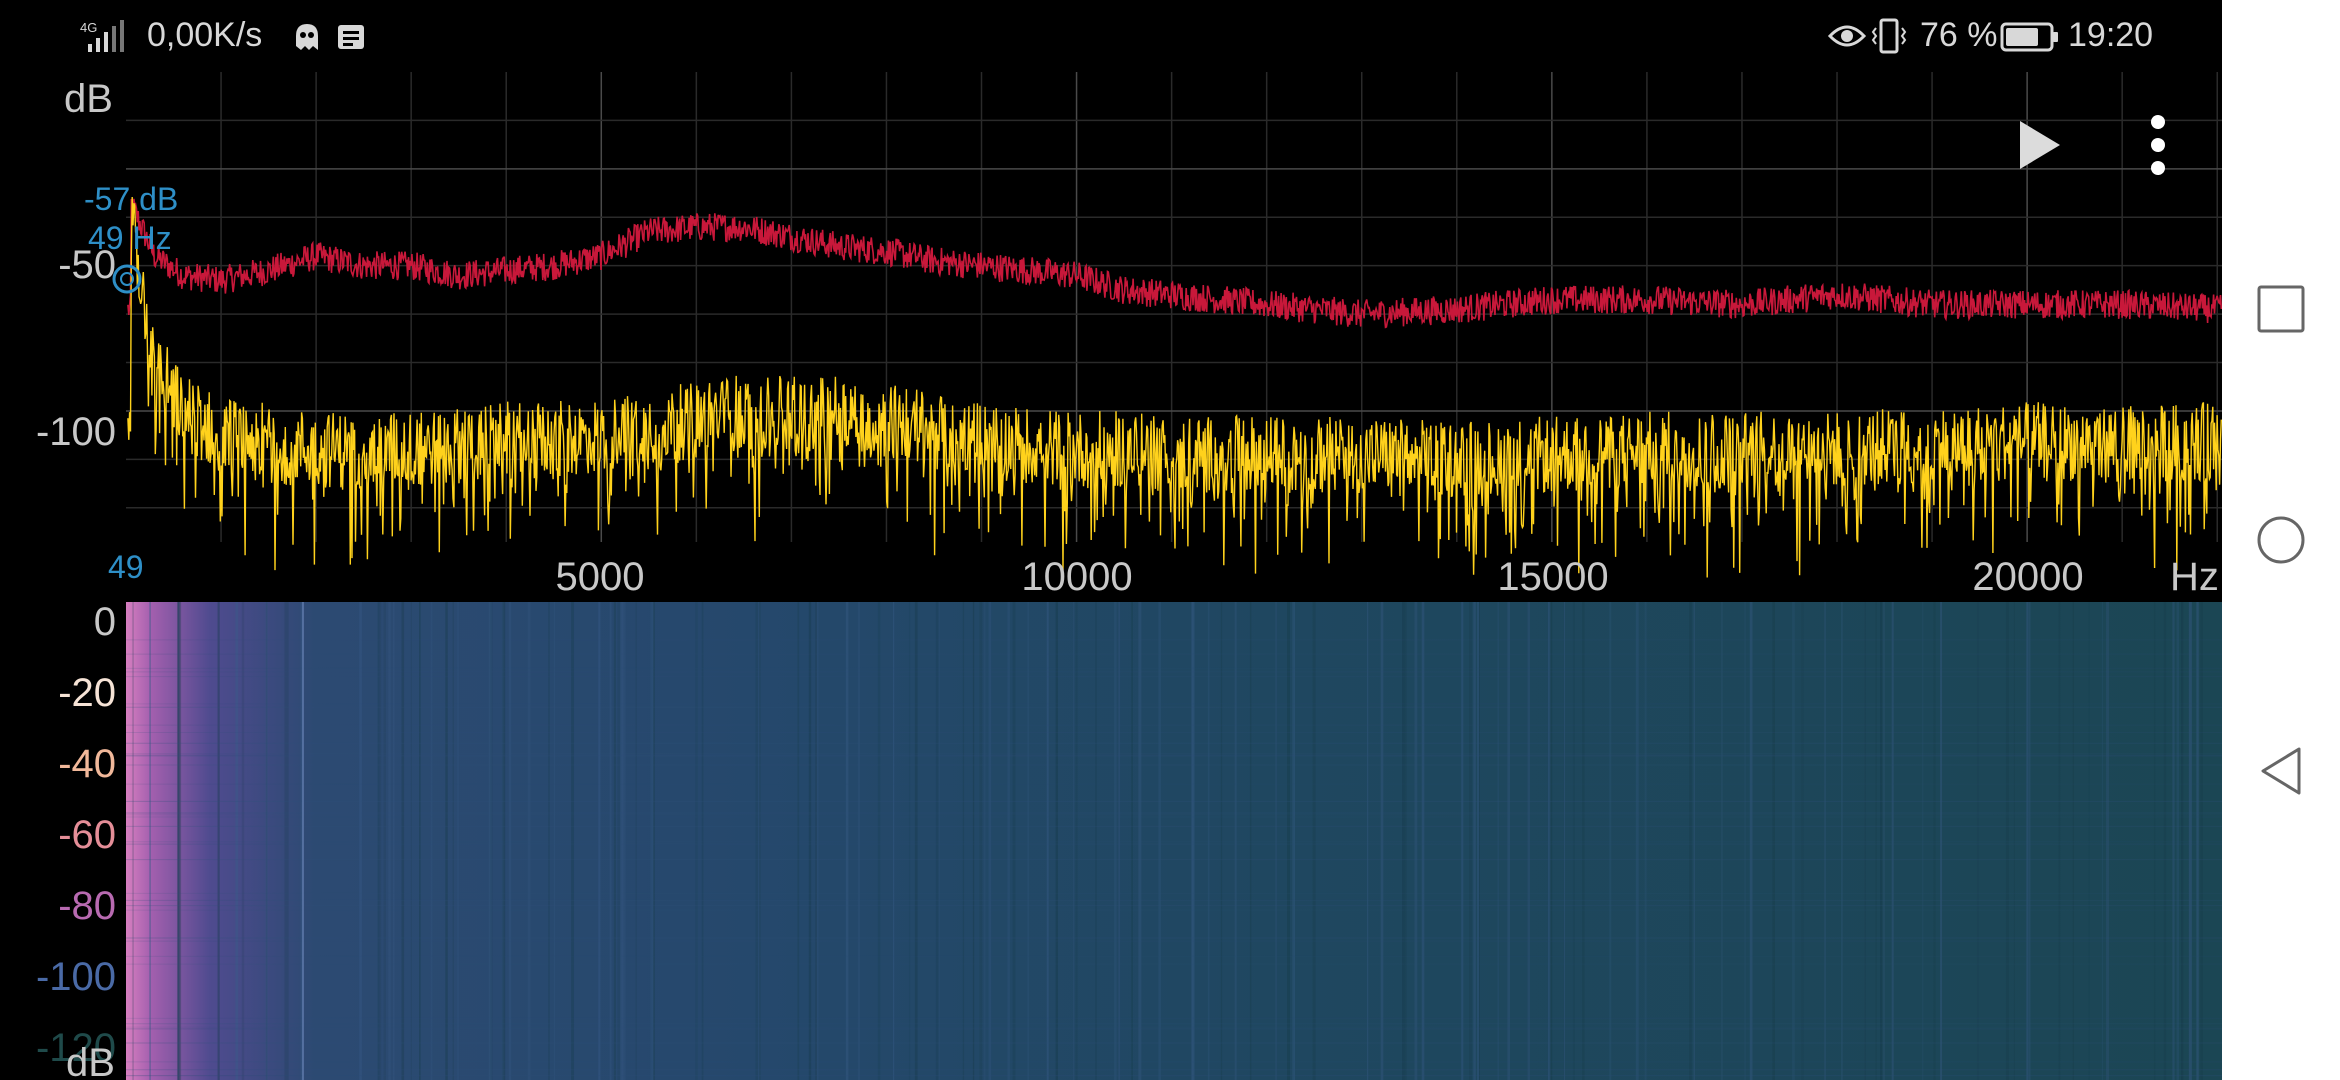  I want to click on battery-percent: 76 %, so click(1959, 35).